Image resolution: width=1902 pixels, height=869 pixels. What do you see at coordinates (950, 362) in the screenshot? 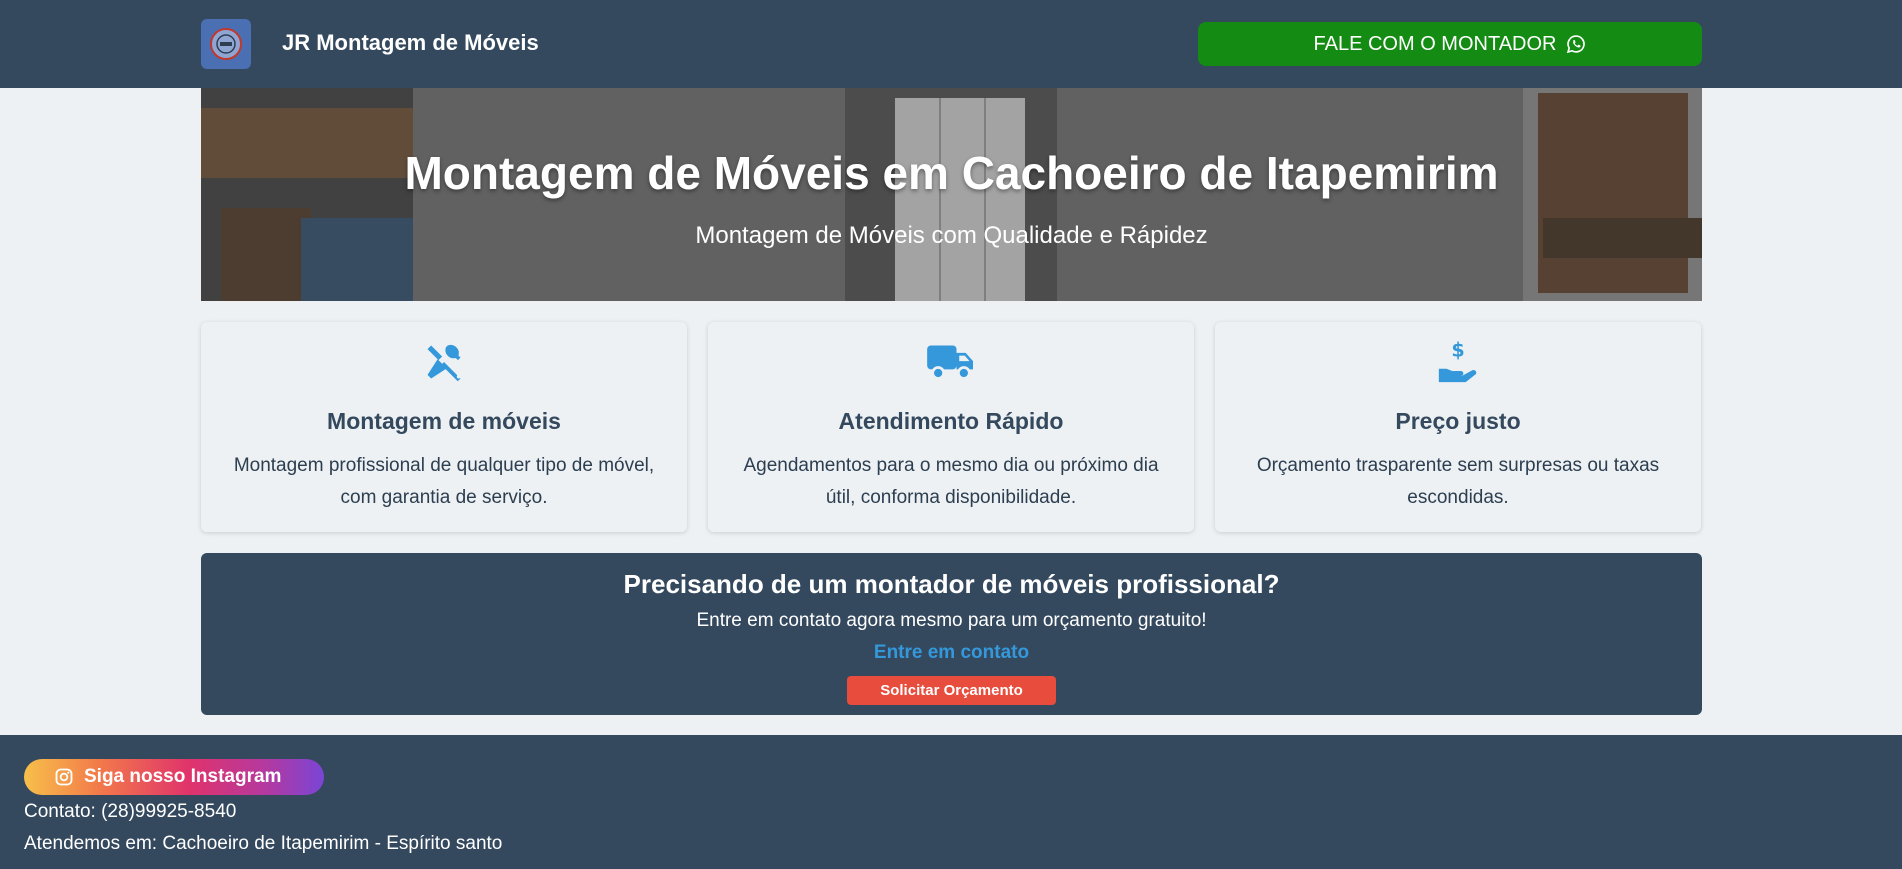
I see `truck-icon` at bounding box center [950, 362].